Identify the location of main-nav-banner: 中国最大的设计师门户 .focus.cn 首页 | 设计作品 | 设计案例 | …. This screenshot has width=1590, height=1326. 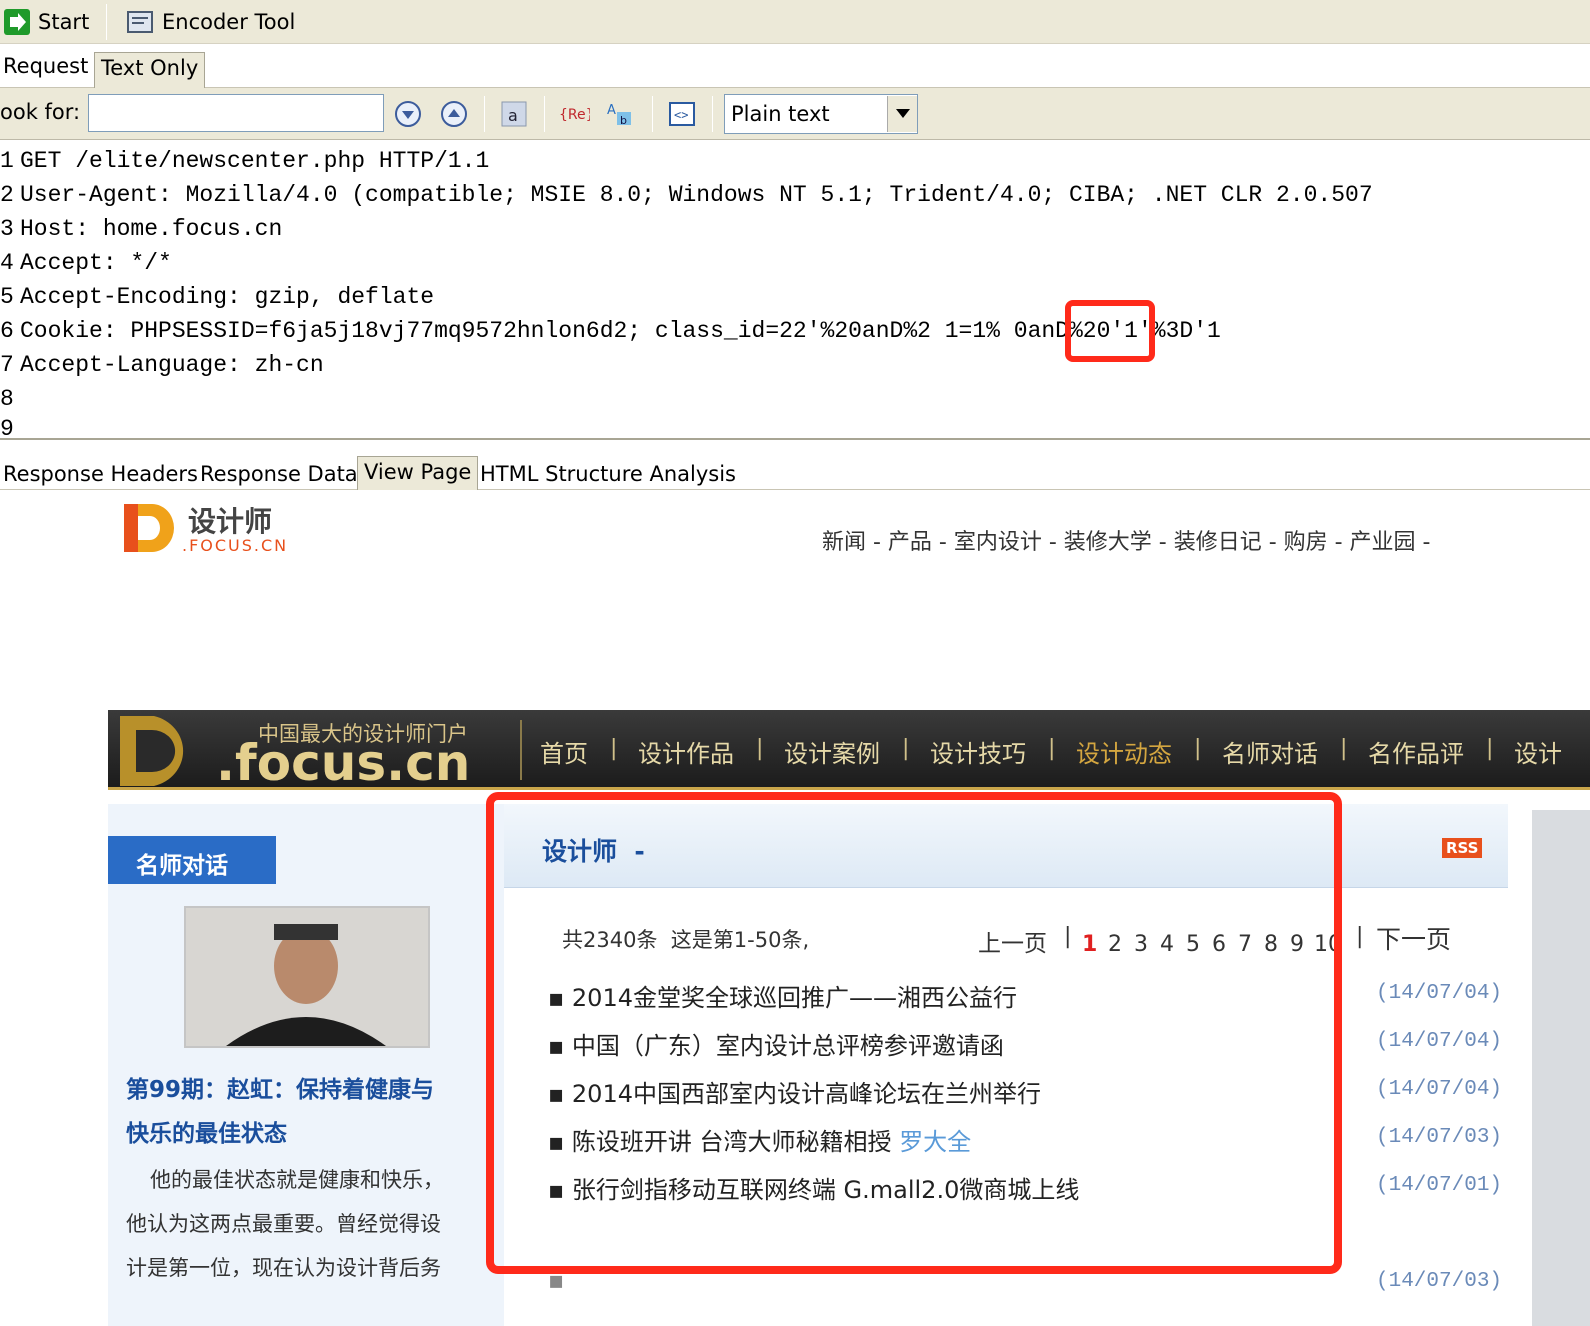
(849, 751).